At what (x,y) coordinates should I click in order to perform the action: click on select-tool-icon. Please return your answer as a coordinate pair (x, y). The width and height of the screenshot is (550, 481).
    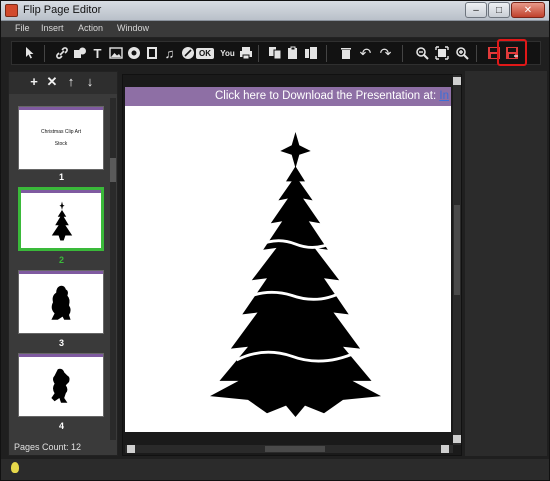
    Looking at the image, I should click on (29, 53).